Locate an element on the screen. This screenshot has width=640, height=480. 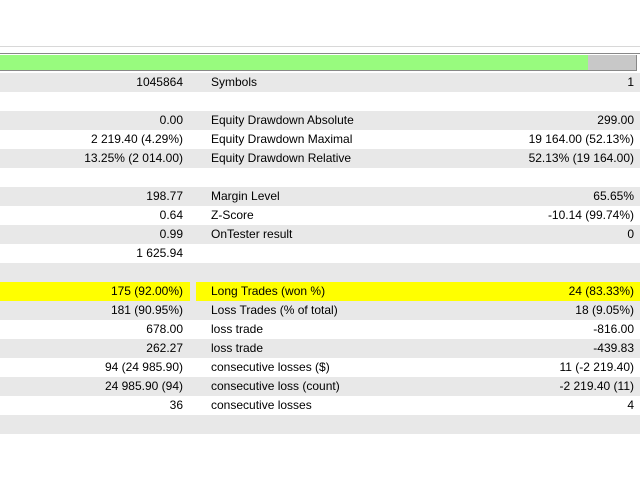
table-row: 0.00 Equity Drawdown Absolute 299.00 is located at coordinates (320, 120).